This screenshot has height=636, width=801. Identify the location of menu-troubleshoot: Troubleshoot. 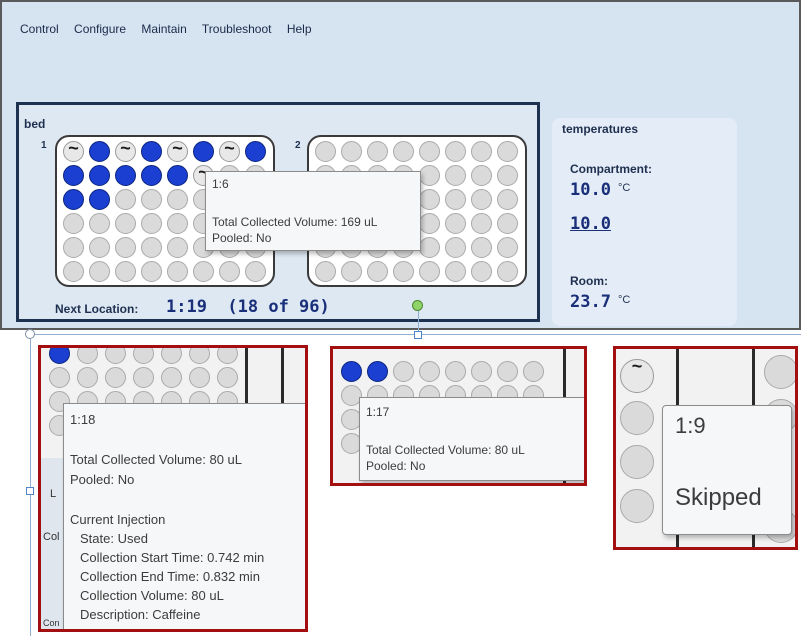
(237, 29).